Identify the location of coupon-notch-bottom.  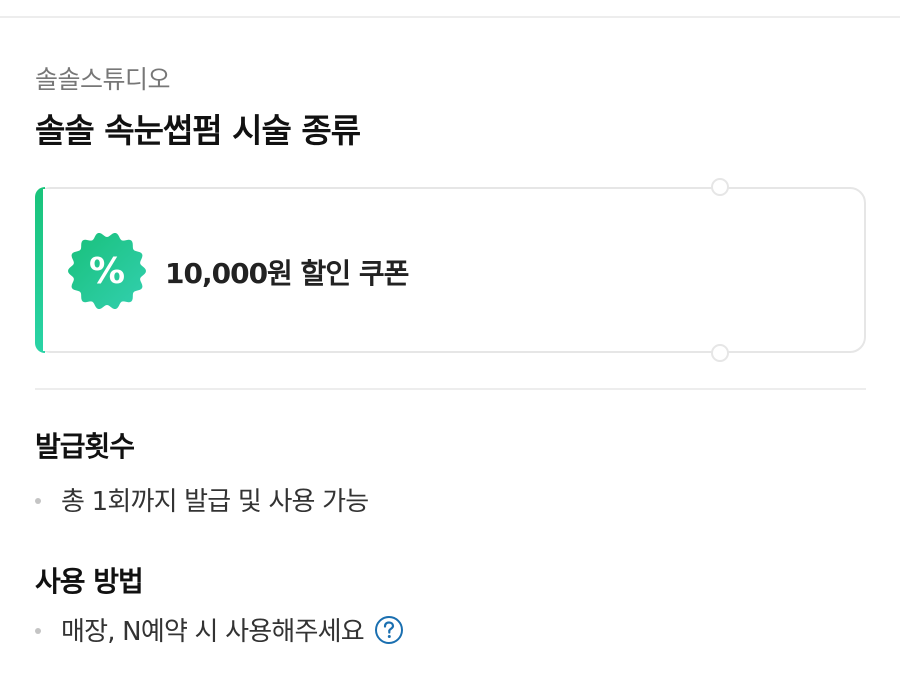
(720, 353).